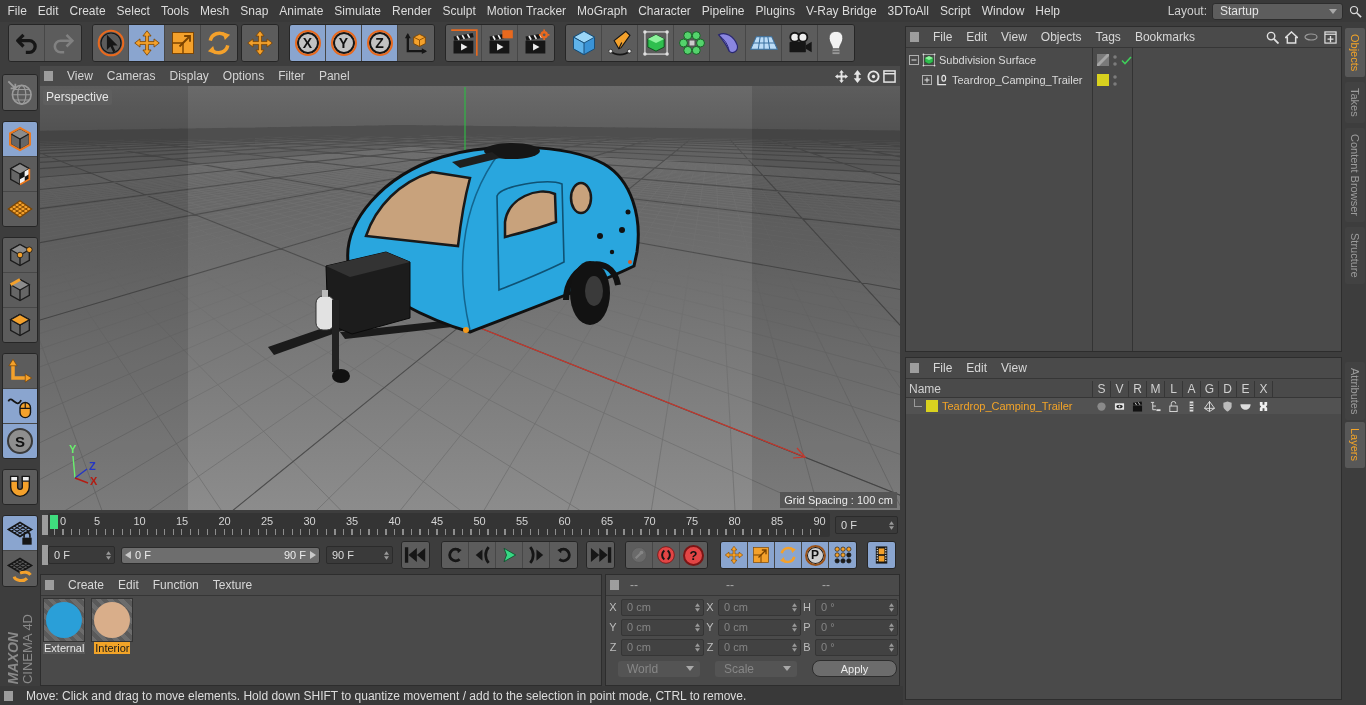 The image size is (1366, 705). What do you see at coordinates (1263, 406) in the screenshot?
I see `block-icon` at bounding box center [1263, 406].